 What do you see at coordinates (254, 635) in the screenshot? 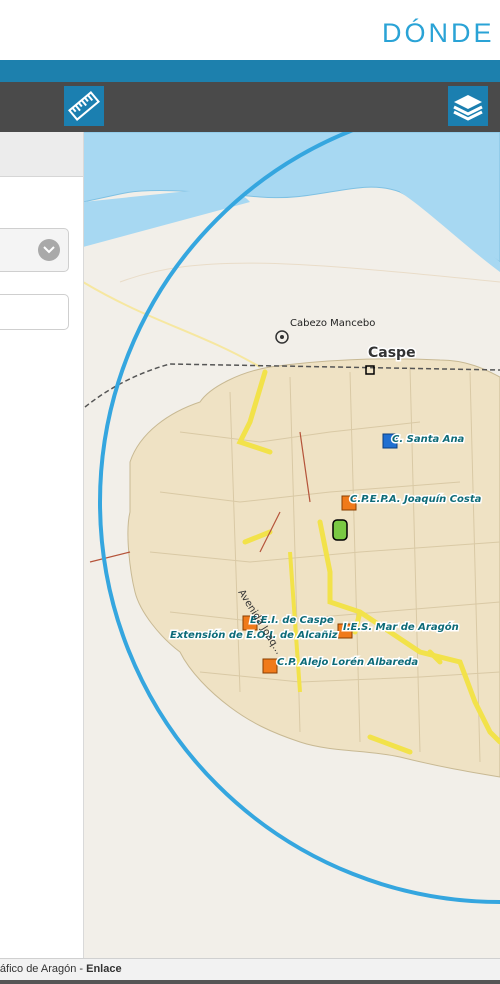
I see `eoi-label: Extensión de E.O.I. de Alcañiz` at bounding box center [254, 635].